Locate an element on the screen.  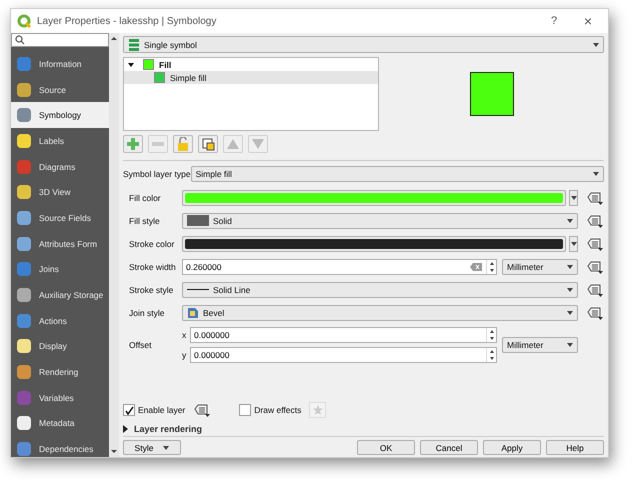
sidebar-item: Display is located at coordinates (60, 347).